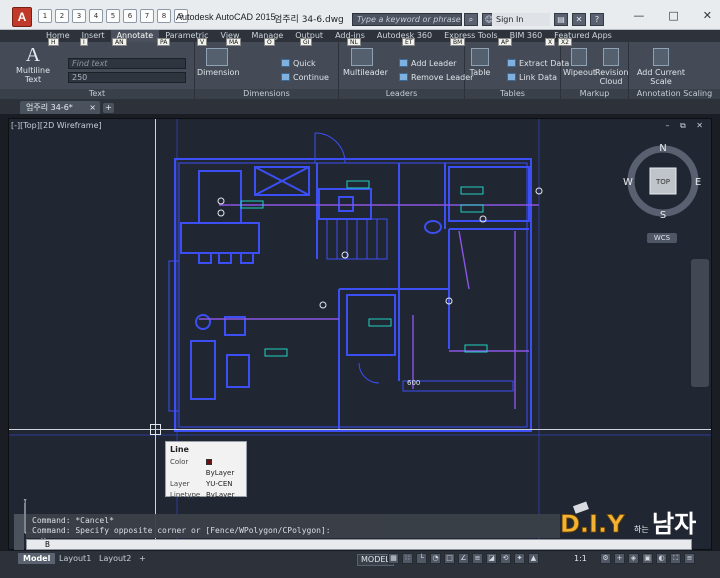 This screenshot has width=720, height=578. Describe the element at coordinates (92, 107) in the screenshot. I see `doc-tab-close-icon: ×` at that location.